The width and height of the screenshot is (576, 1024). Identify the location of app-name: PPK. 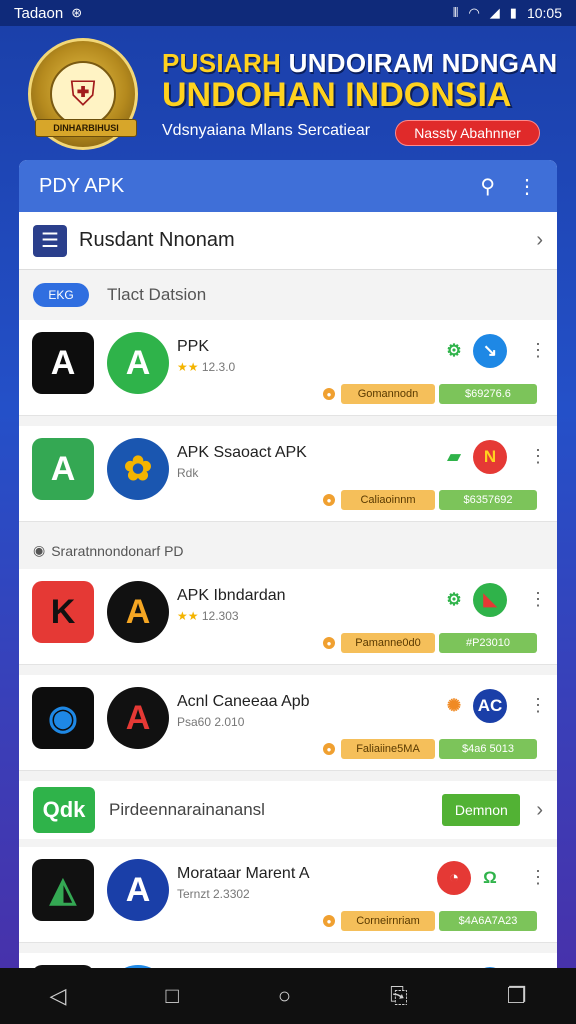
(193, 346).